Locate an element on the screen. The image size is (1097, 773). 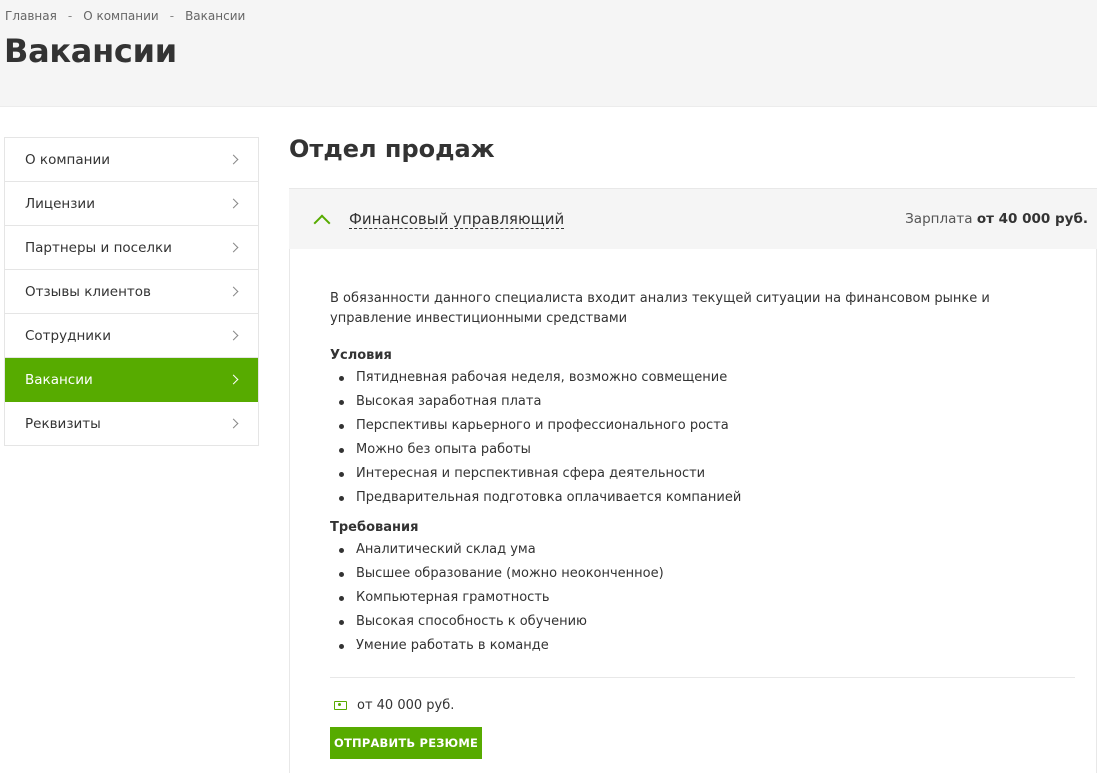
vacancy-salary: Зарплата от 40 000 руб. is located at coordinates (996, 219).